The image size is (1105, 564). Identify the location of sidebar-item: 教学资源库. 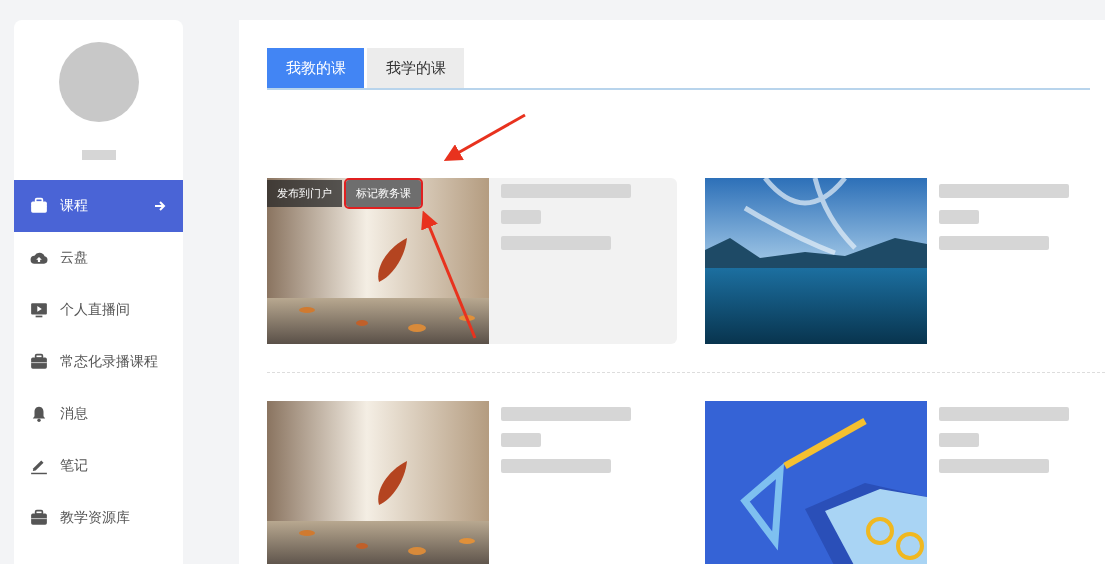
(98, 518).